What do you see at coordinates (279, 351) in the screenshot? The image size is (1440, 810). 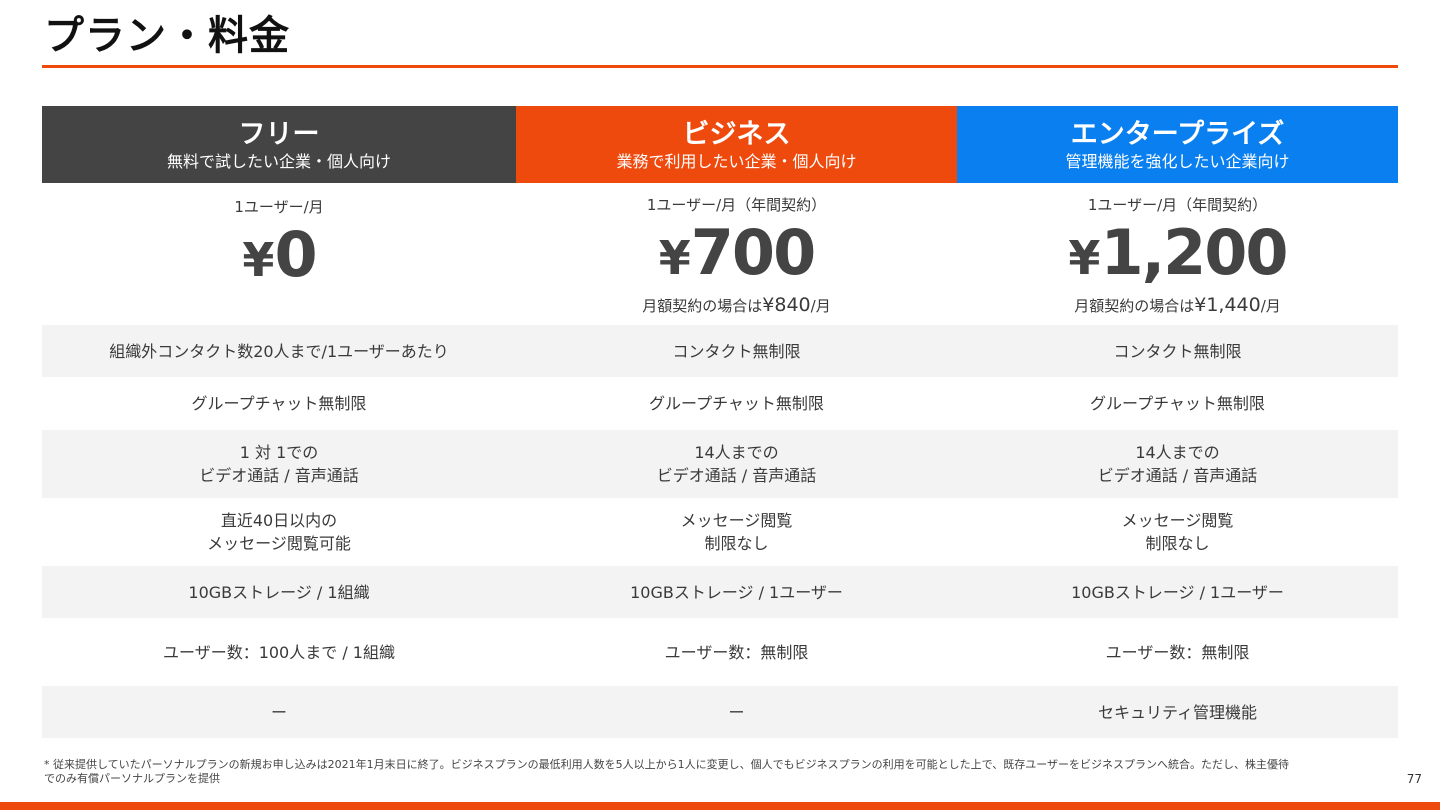 I see `feature-cell: 組織外コンタクト数20人まで/1ユーザーあたり` at bounding box center [279, 351].